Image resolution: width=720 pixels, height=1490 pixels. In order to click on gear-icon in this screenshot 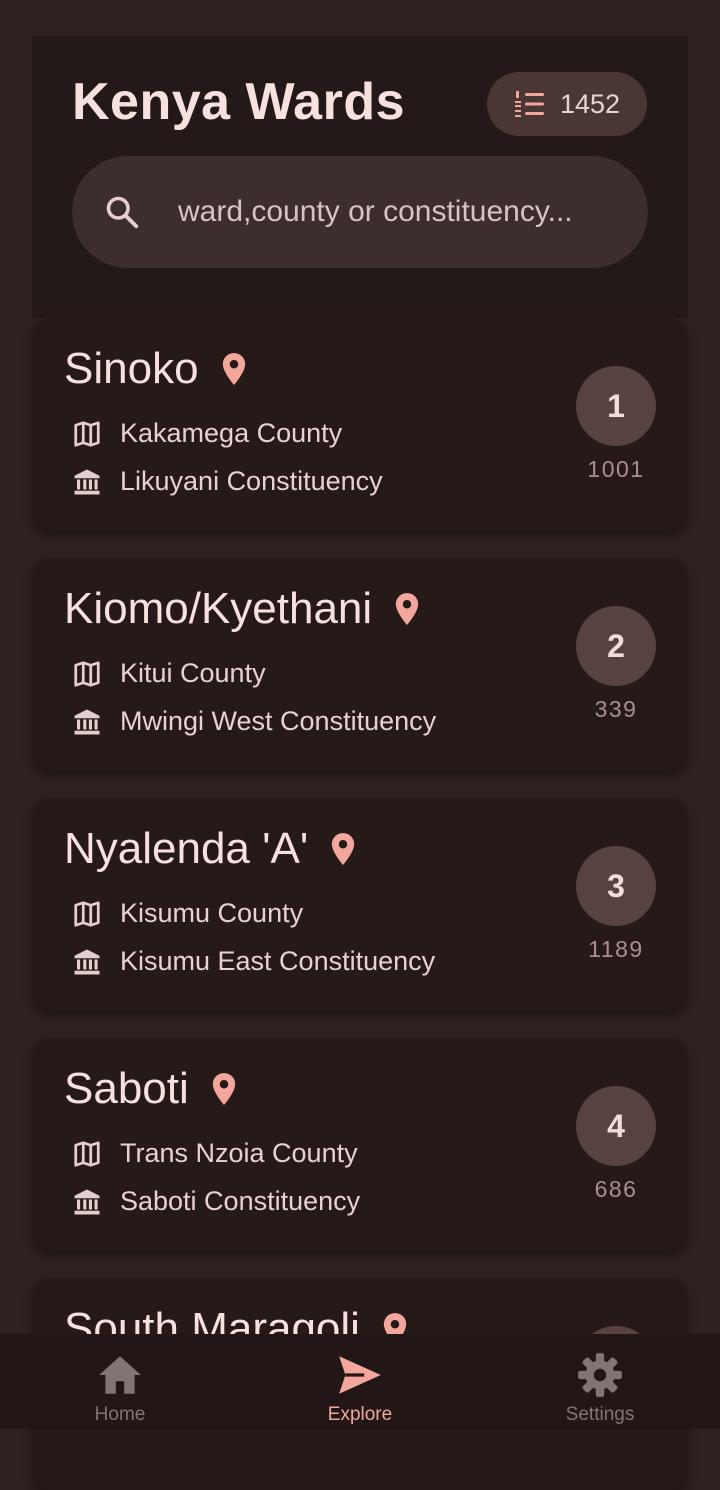, I will do `click(600, 1375)`.